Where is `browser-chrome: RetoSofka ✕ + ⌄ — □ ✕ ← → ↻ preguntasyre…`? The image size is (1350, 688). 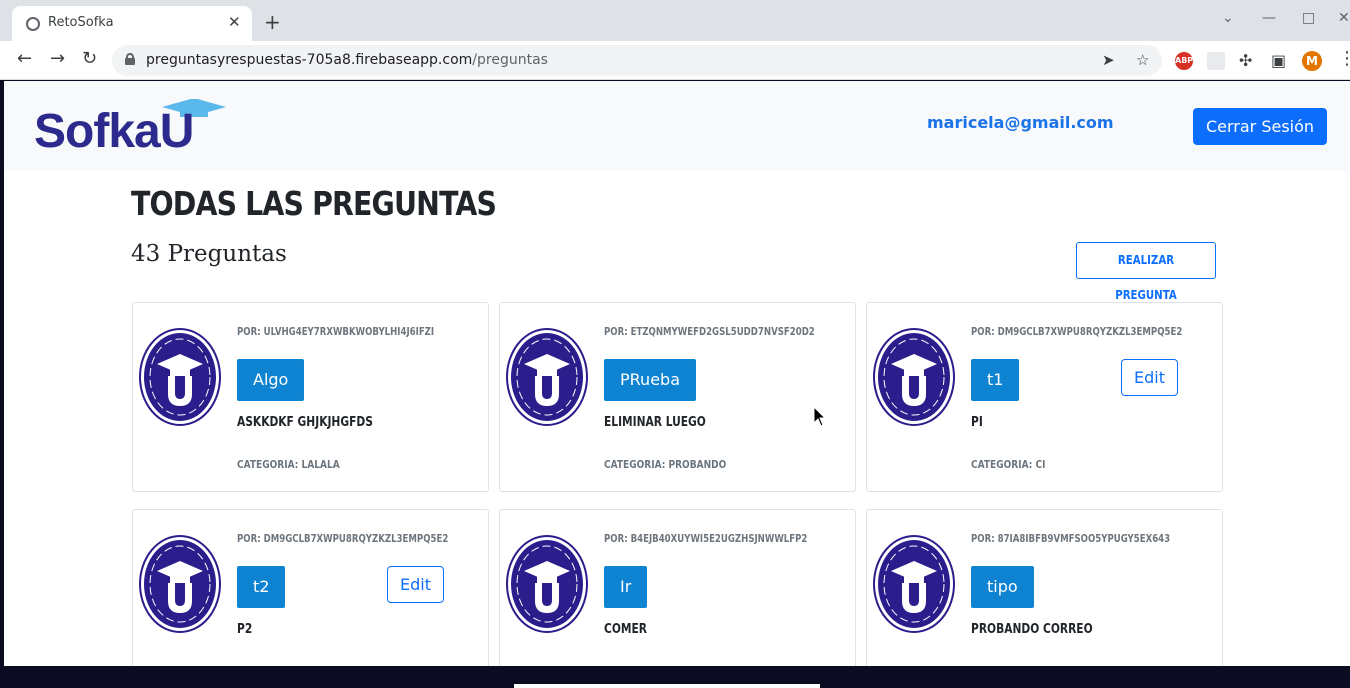 browser-chrome: RetoSofka ✕ + ⌄ — □ ✕ ← → ↻ preguntasyre… is located at coordinates (675, 40).